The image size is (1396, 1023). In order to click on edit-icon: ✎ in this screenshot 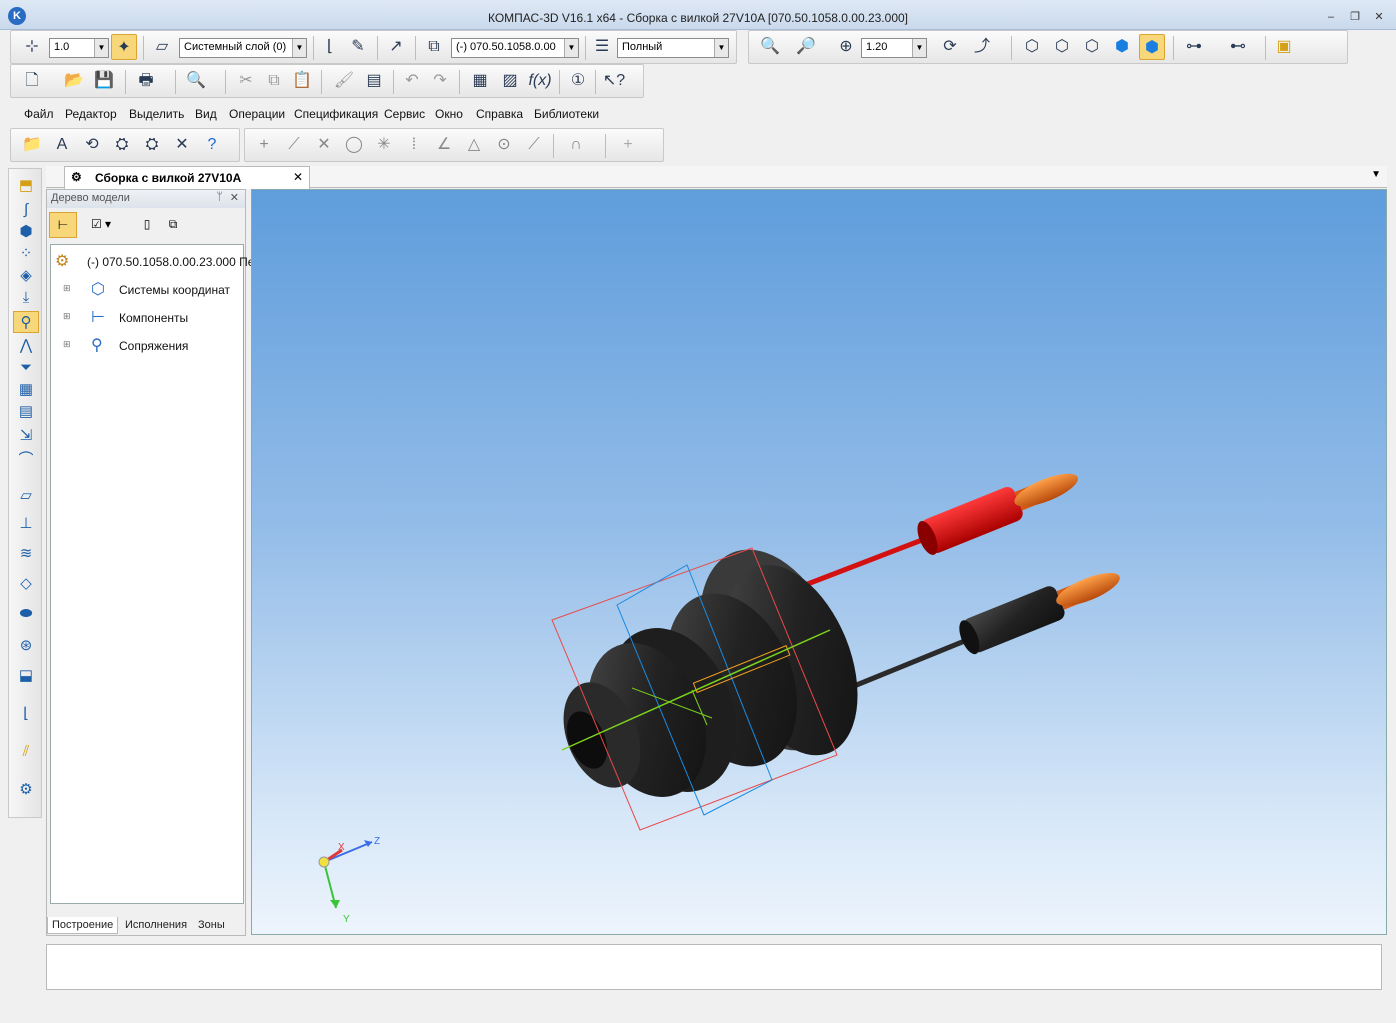, I will do `click(358, 47)`.